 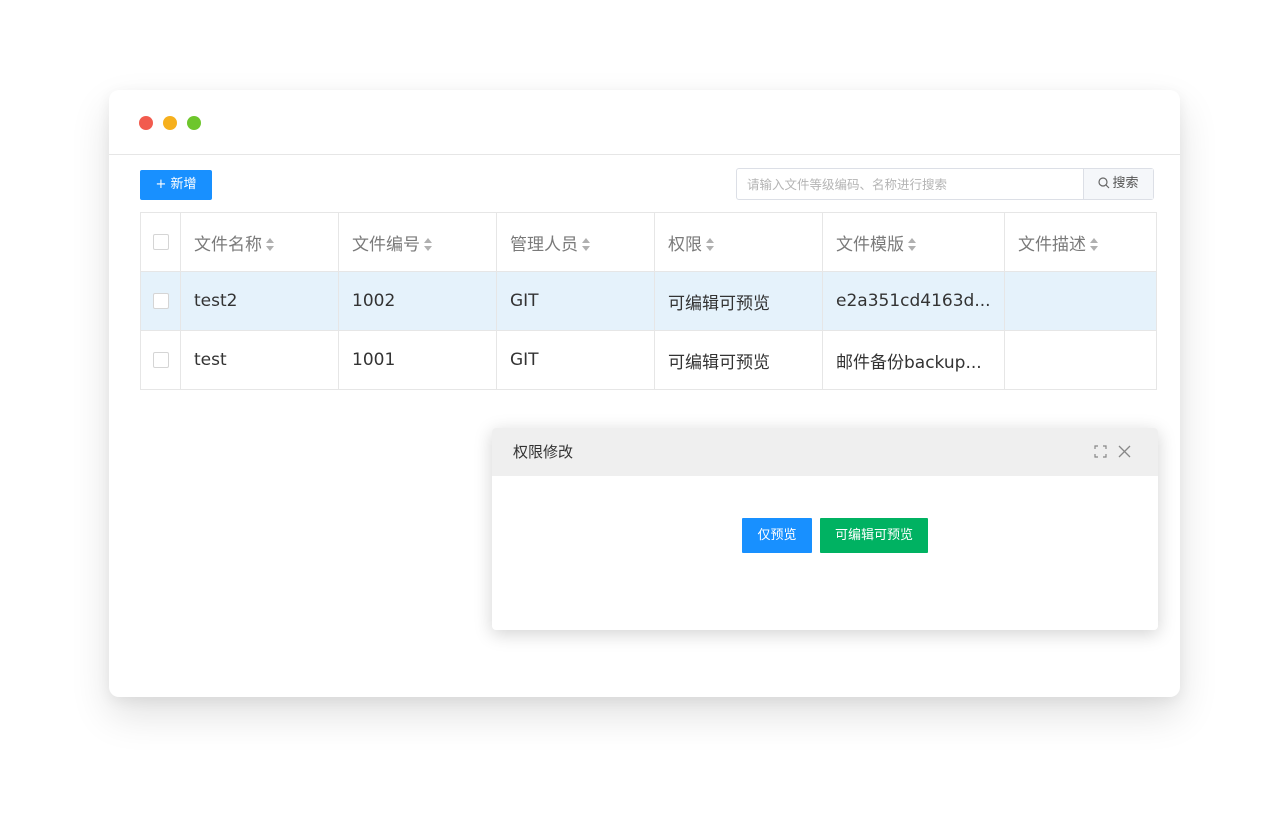 I want to click on column-header-name: 文件名称, so click(x=259, y=242).